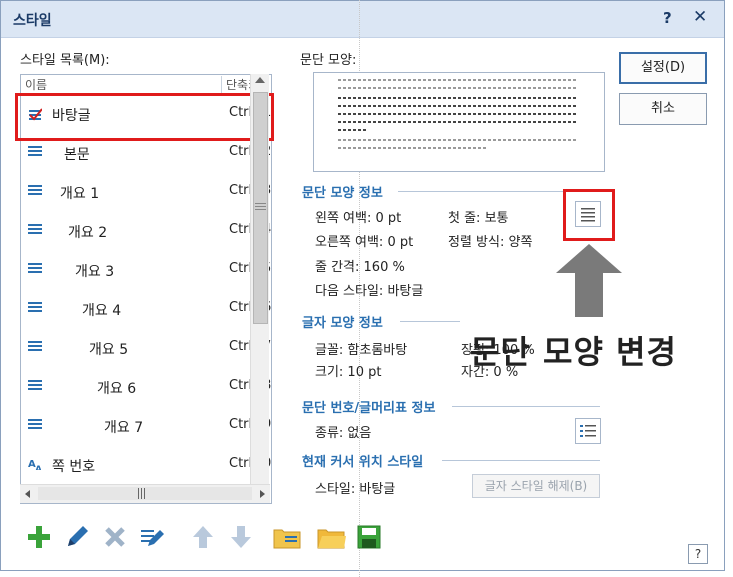 The height and width of the screenshot is (577, 733). Describe the element at coordinates (355, 489) in the screenshot. I see `cursor-style-value: 스타일: 바탕글` at that location.